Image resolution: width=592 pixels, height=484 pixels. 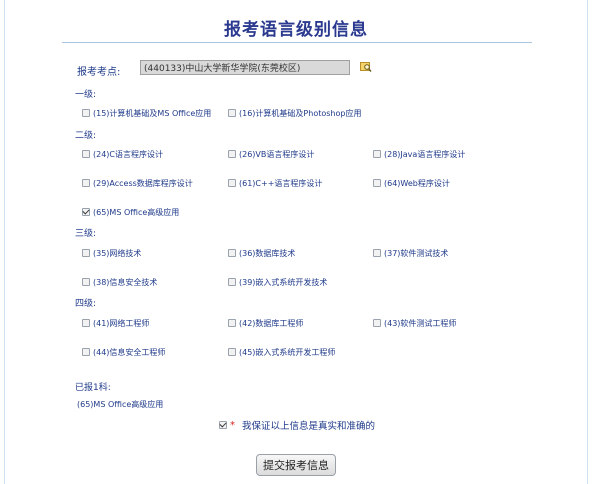 I want to click on exam-site-input, so click(x=245, y=67).